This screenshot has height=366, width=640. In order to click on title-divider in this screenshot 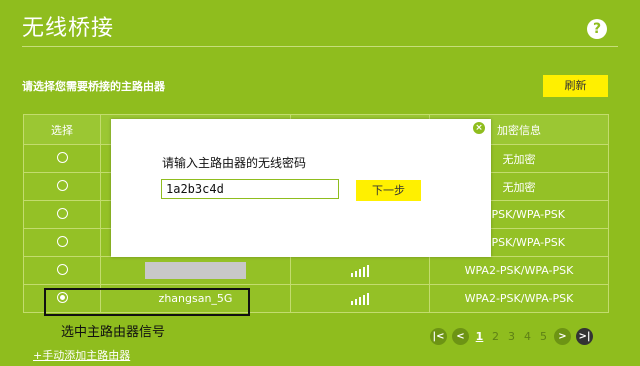, I will do `click(320, 46)`.